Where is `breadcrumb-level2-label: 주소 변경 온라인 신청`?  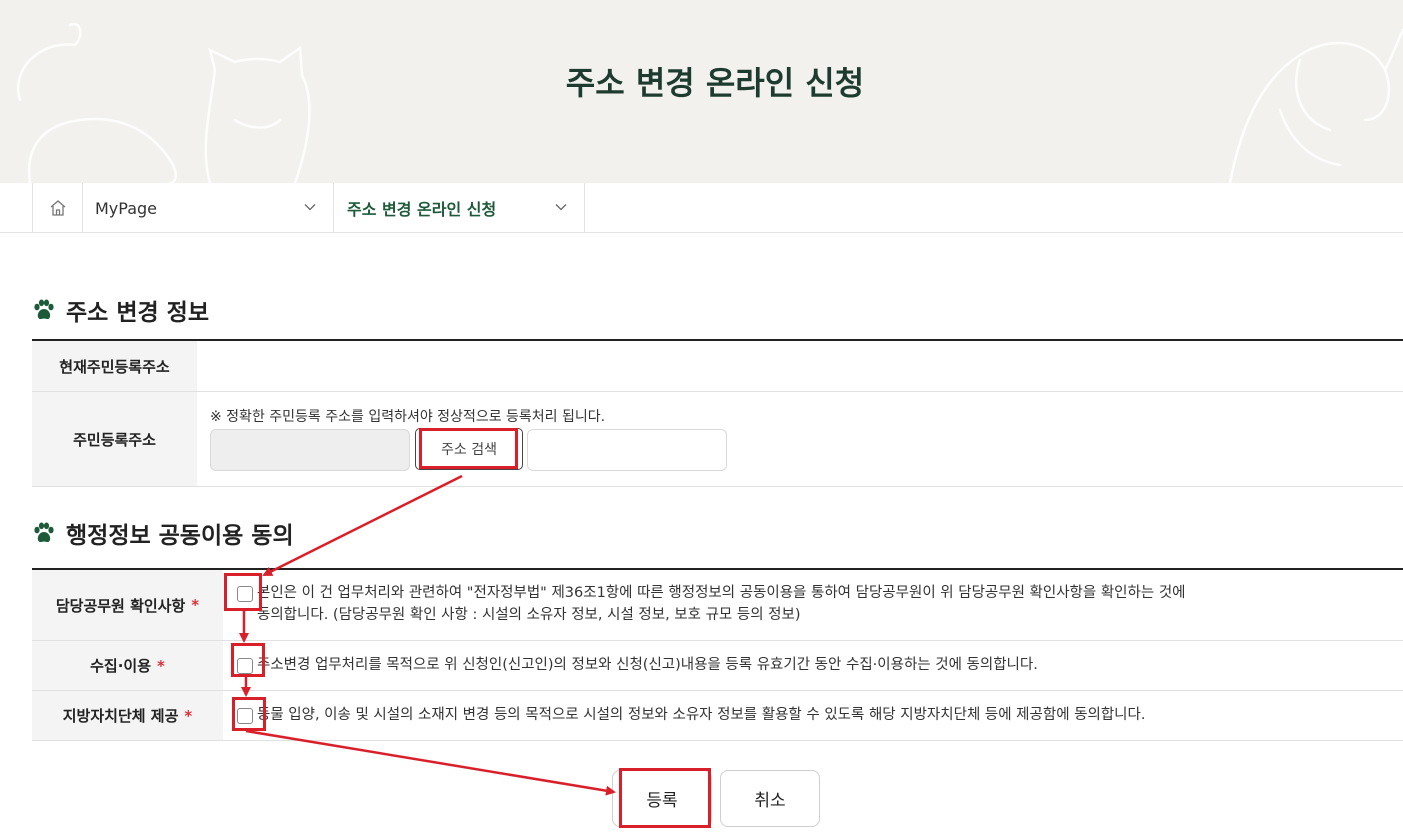 breadcrumb-level2-label: 주소 변경 온라인 신청 is located at coordinates (422, 209).